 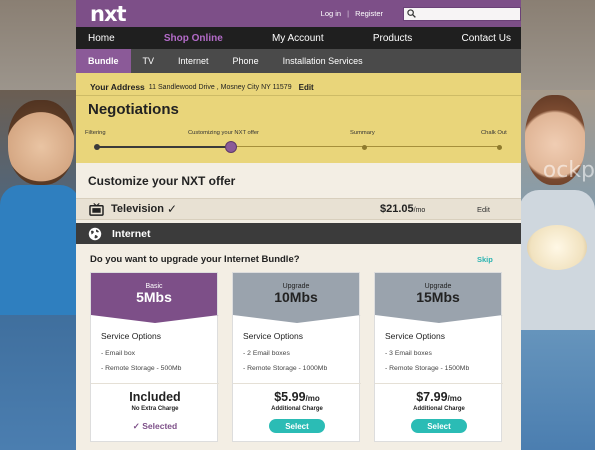 What do you see at coordinates (298, 13) in the screenshot?
I see `top-bar: nxt Log in | Register` at bounding box center [298, 13].